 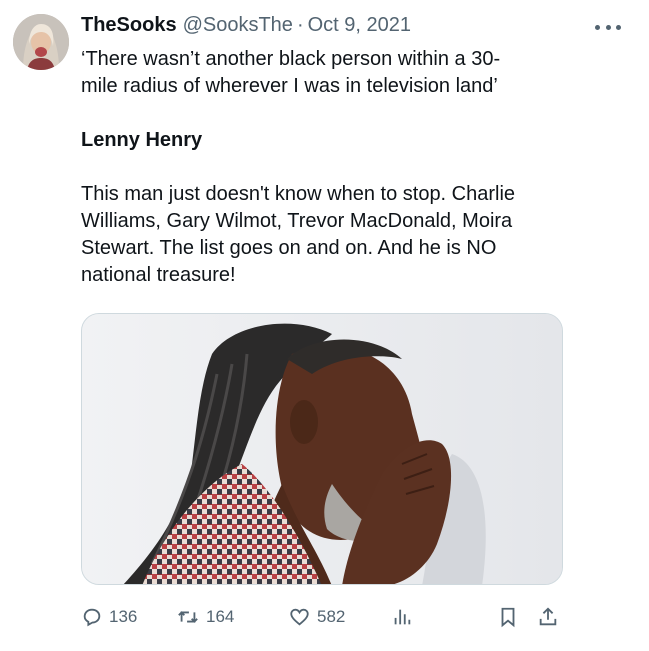 What do you see at coordinates (142, 140) in the screenshot?
I see `tweet-attribution: Lenny Henry` at bounding box center [142, 140].